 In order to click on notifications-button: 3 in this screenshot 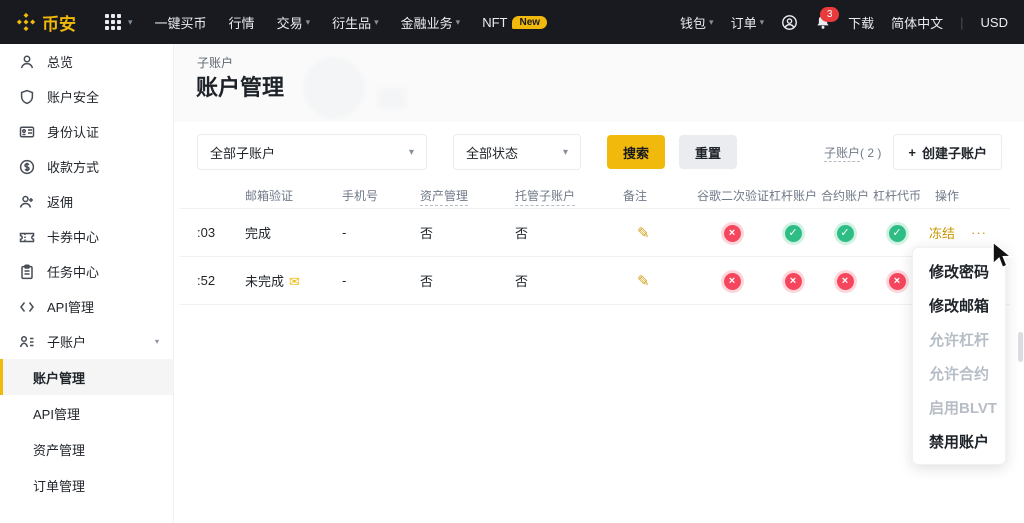, I will do `click(827, 18)`.